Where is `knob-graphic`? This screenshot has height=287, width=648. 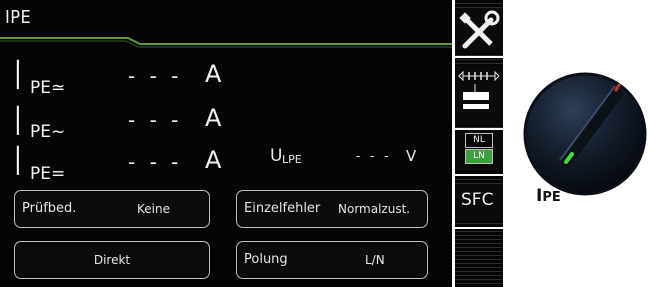
knob-graphic is located at coordinates (585, 134).